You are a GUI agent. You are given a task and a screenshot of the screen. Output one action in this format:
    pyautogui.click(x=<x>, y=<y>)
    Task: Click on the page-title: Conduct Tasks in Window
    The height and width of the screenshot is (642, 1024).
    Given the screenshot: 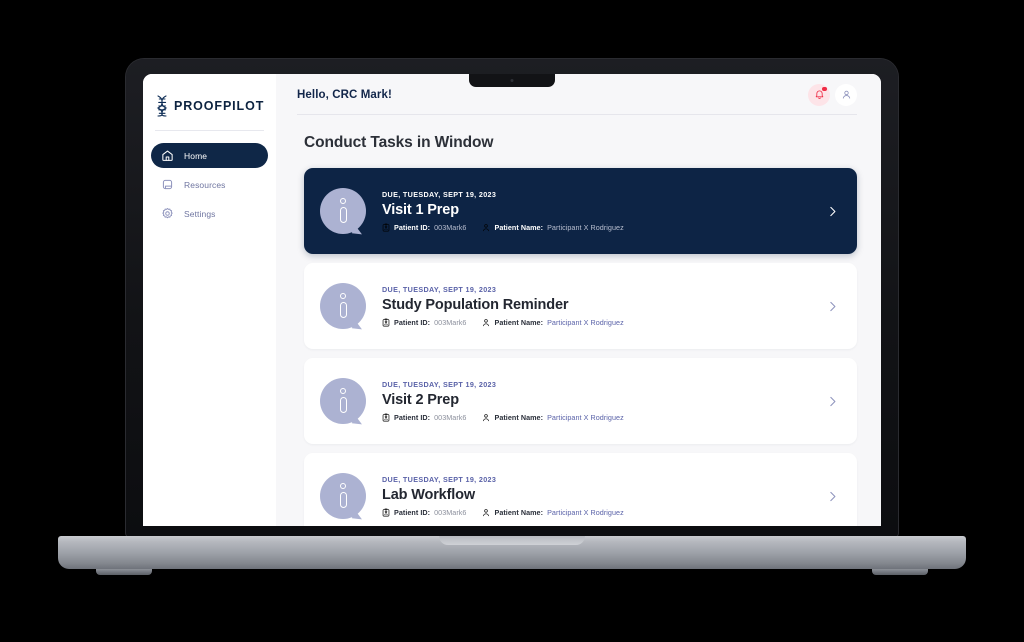 What is the action you would take?
    pyautogui.click(x=399, y=142)
    